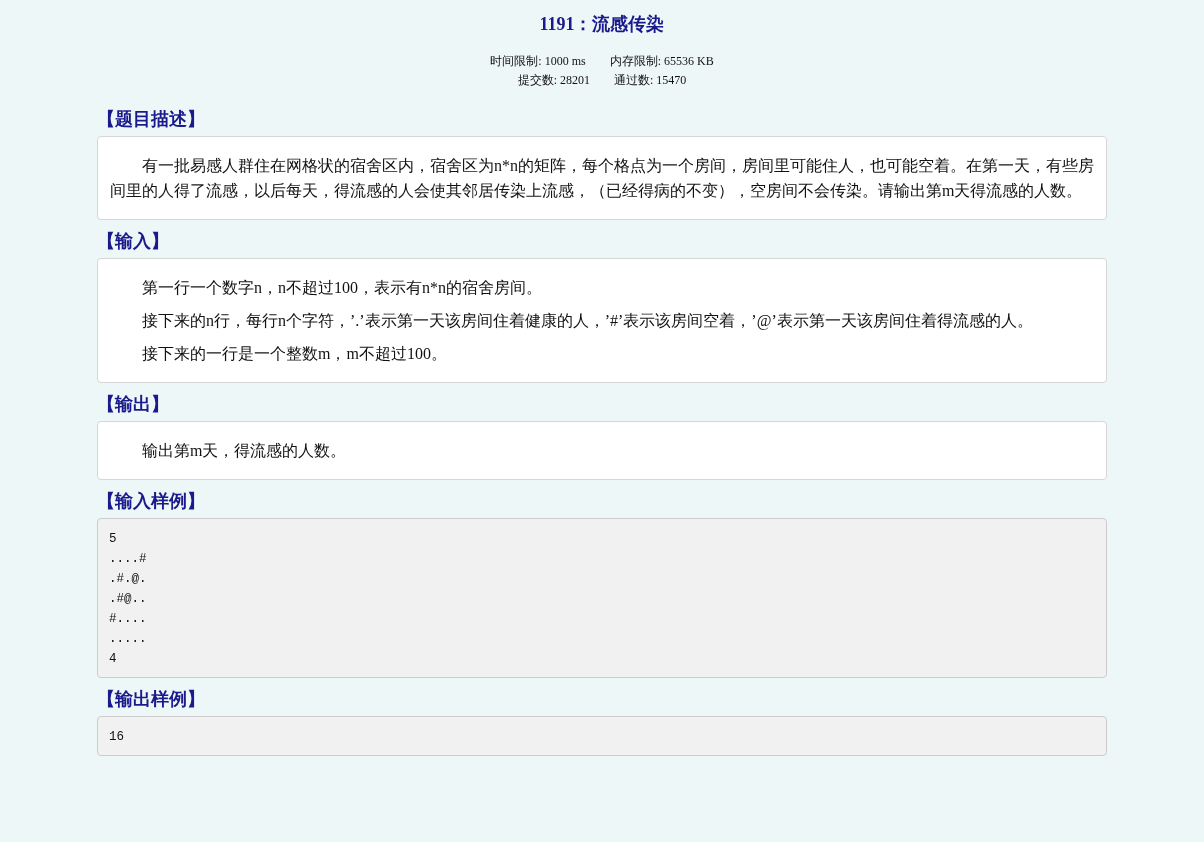 The image size is (1204, 842). Describe the element at coordinates (133, 241) in the screenshot. I see `section-heading: 【输入】` at that location.